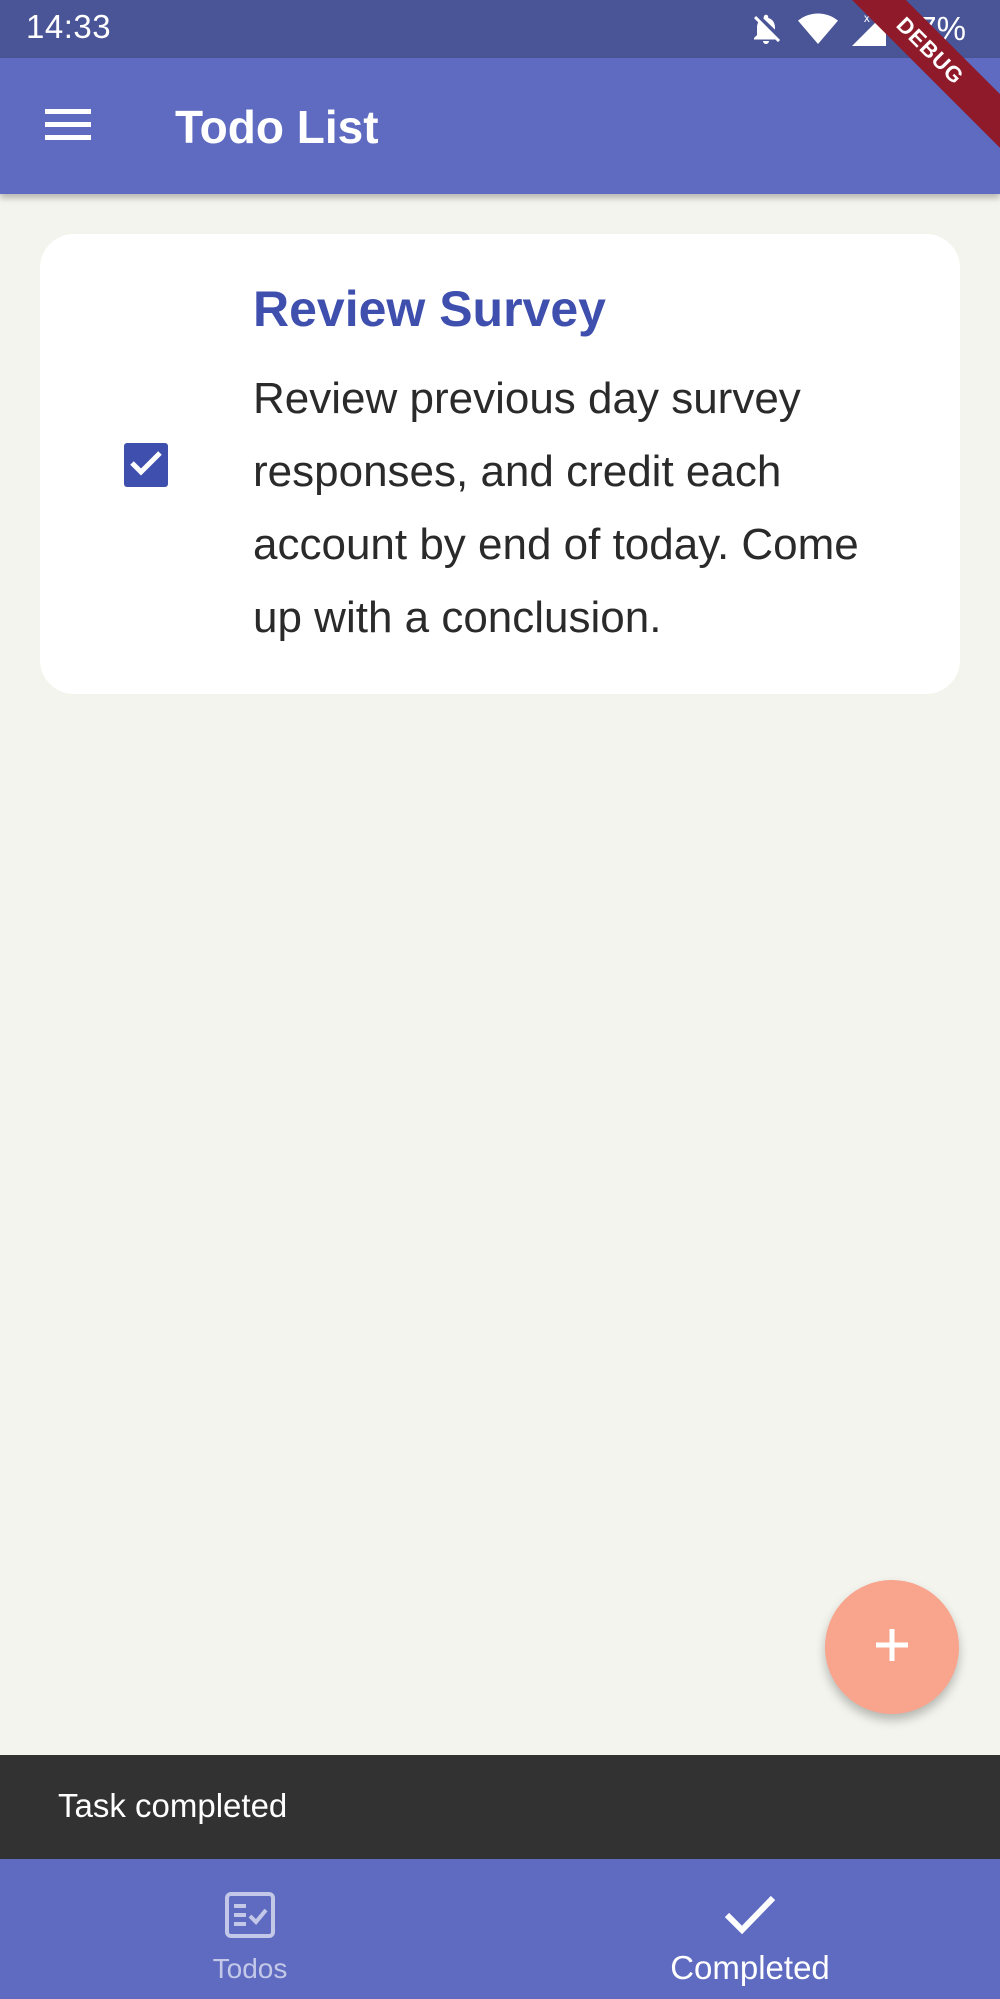 This screenshot has width=1000, height=1999. I want to click on notifications-off-icon, so click(766, 29).